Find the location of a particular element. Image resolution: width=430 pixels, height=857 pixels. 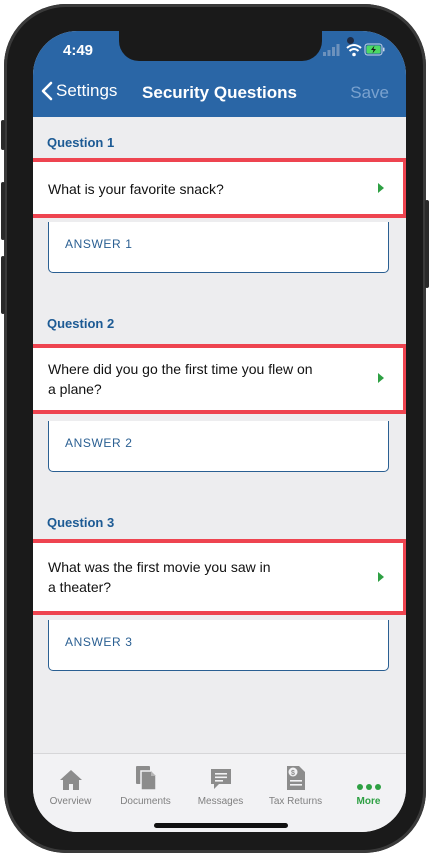

status-icons is located at coordinates (354, 52).